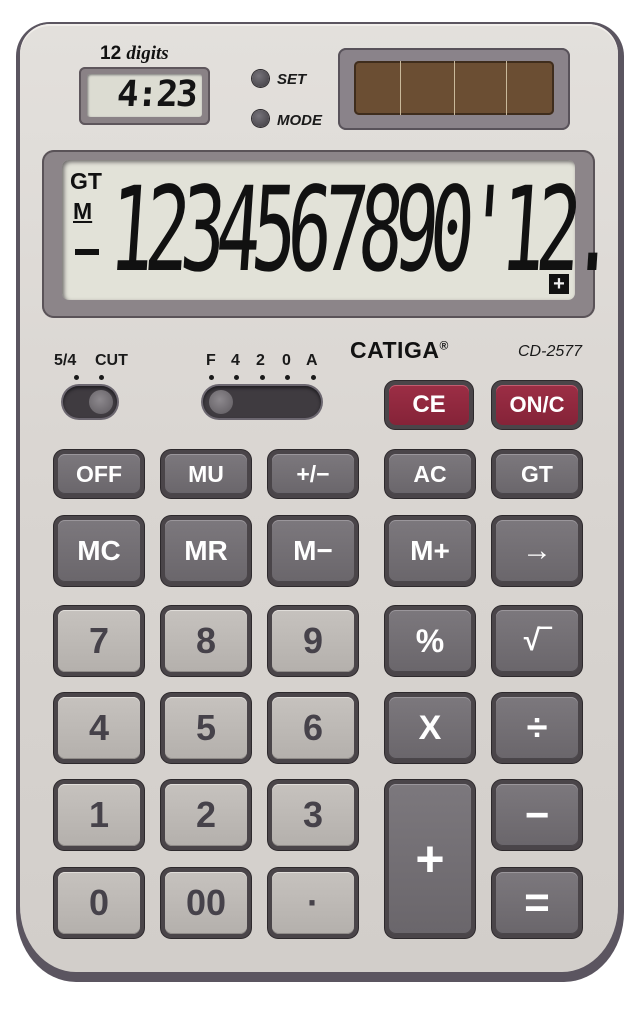  I want to click on key-9-label: 9, so click(313, 641).